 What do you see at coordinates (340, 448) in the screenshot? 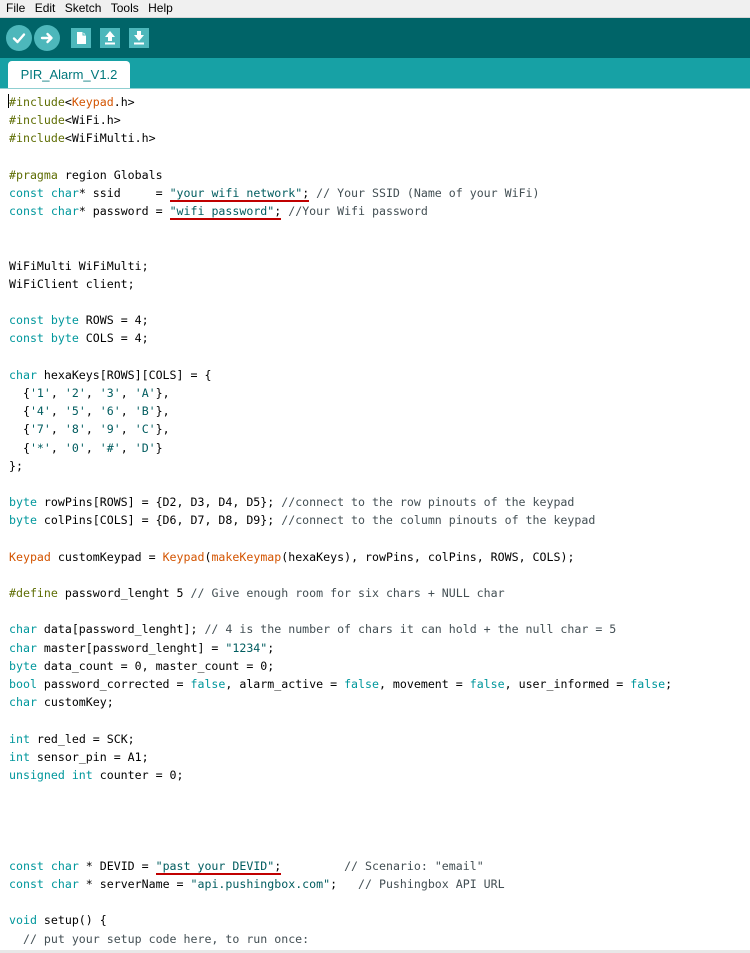
I see `code-line: {'*', '0', '#', 'D'}` at bounding box center [340, 448].